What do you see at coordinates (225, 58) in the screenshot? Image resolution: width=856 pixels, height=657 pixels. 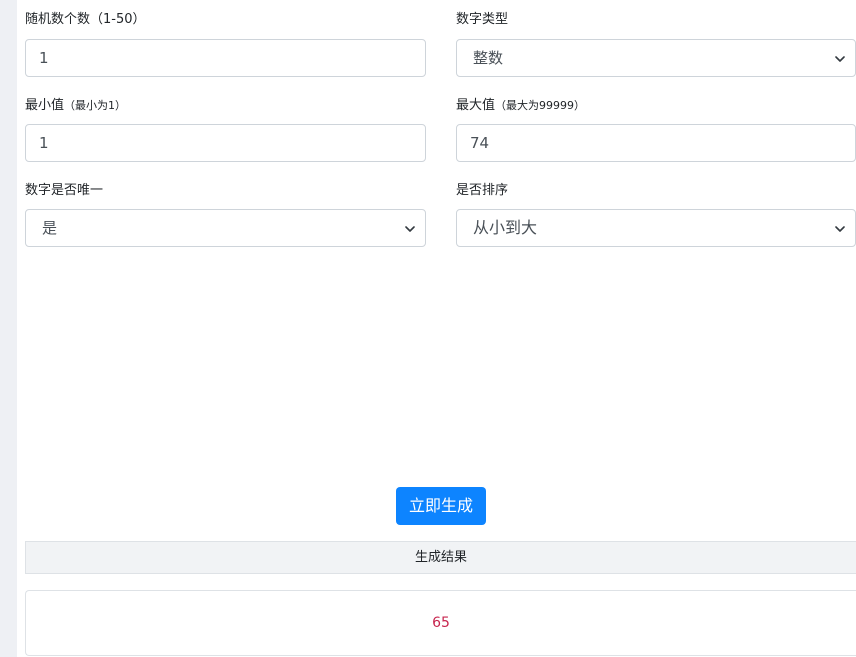 I see `count-input: 1` at bounding box center [225, 58].